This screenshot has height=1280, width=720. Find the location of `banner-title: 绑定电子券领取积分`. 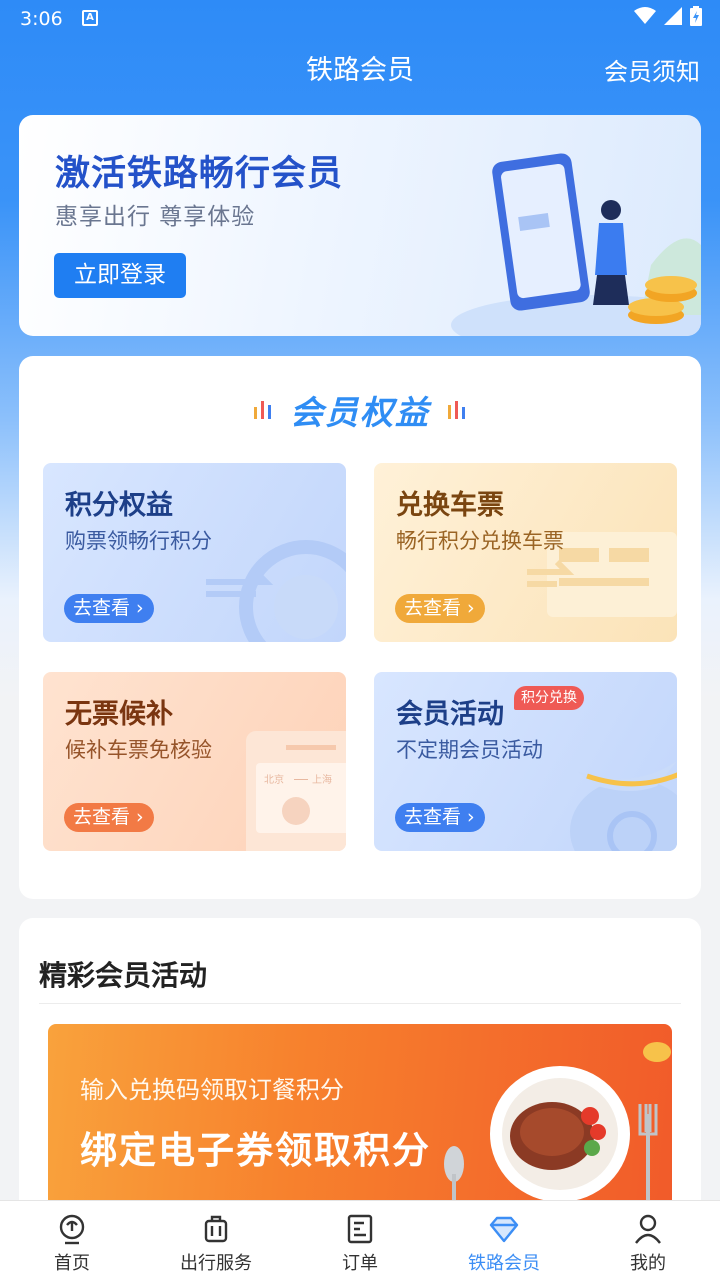

banner-title: 绑定电子券领取积分 is located at coordinates (255, 1150).